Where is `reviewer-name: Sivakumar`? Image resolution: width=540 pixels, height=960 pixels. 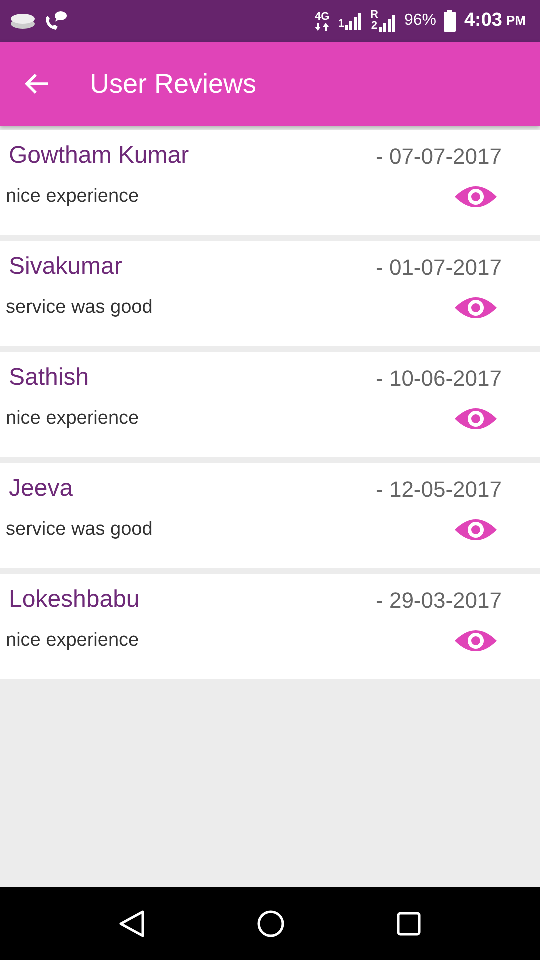
reviewer-name: Sivakumar is located at coordinates (65, 267).